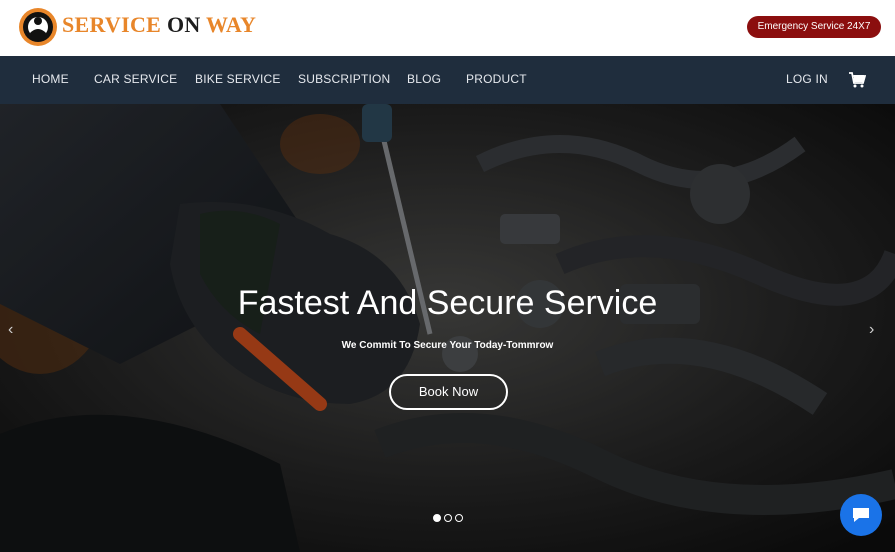 This screenshot has height=552, width=895. I want to click on brand-name: SERVICE ON WAY, so click(159, 25).